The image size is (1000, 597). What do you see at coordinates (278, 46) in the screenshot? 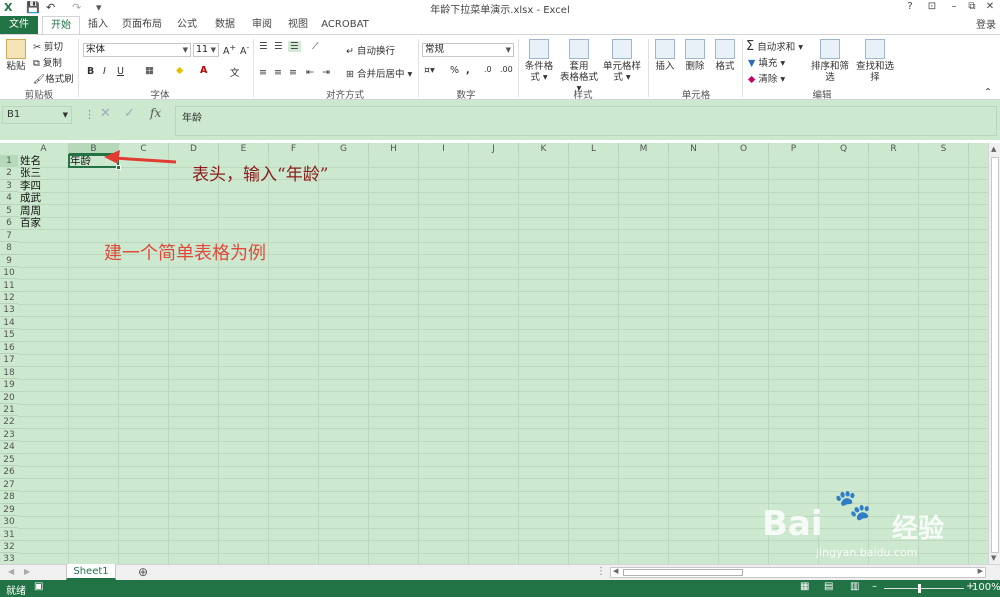
I see `align-middle-icon: ☰` at bounding box center [278, 46].